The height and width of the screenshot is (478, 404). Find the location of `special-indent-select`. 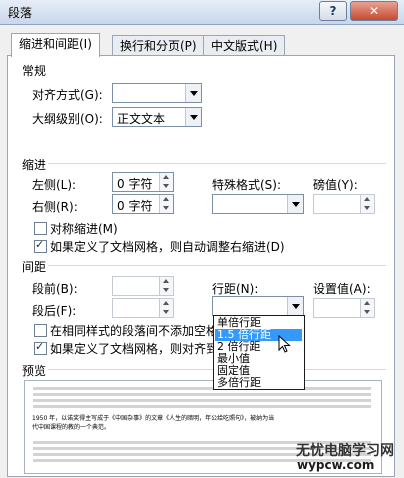

special-indent-select is located at coordinates (258, 204).